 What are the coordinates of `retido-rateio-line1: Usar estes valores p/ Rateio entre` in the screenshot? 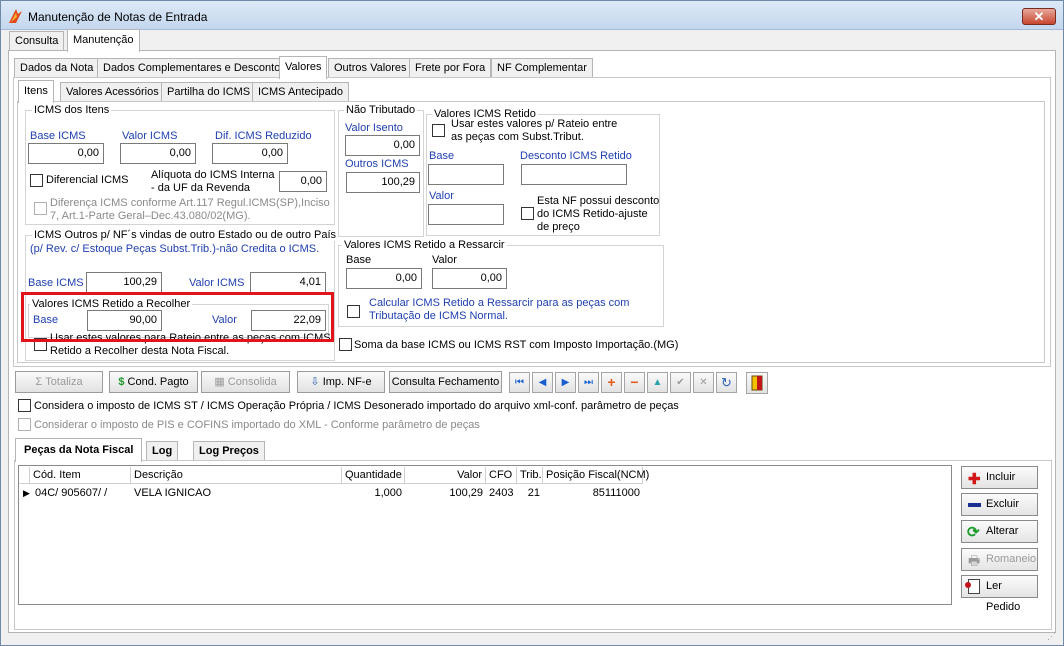 It's located at (534, 124).